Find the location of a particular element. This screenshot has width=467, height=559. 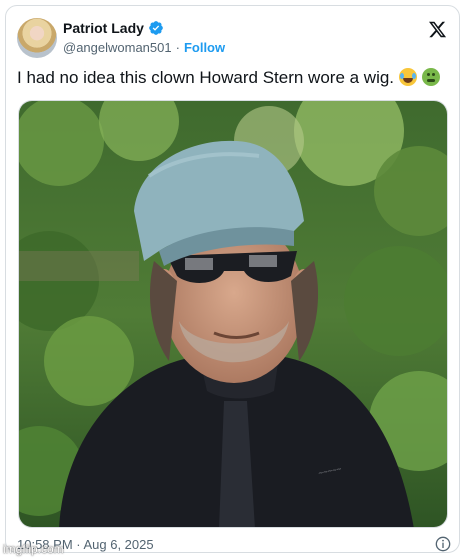

author-handle-row: @angelwoman501 · Follow is located at coordinates (144, 47).